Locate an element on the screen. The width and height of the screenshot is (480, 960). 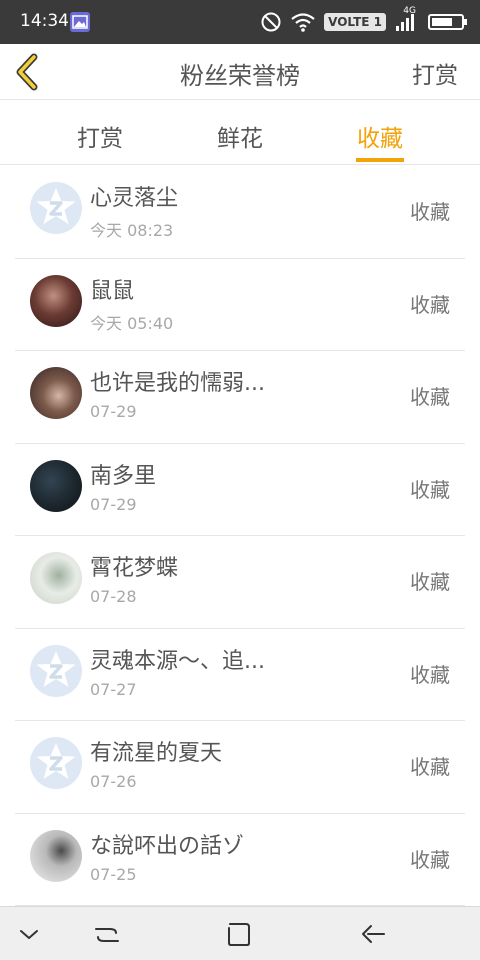
collapse-button is located at coordinates (29, 934).